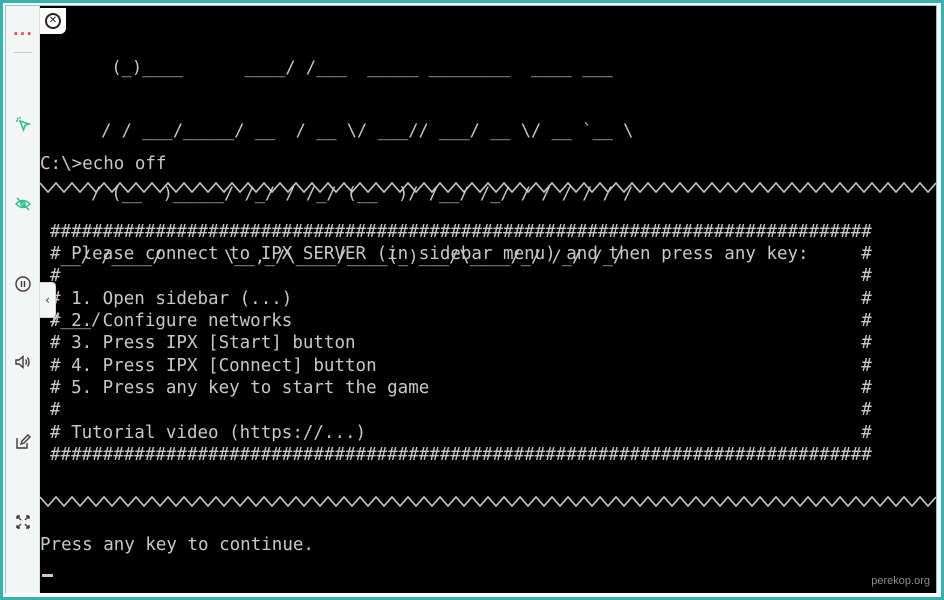 Image resolution: width=944 pixels, height=600 pixels. Describe the element at coordinates (461, 388) in the screenshot. I see `box-line: # 5. Press any key to start the game #` at that location.